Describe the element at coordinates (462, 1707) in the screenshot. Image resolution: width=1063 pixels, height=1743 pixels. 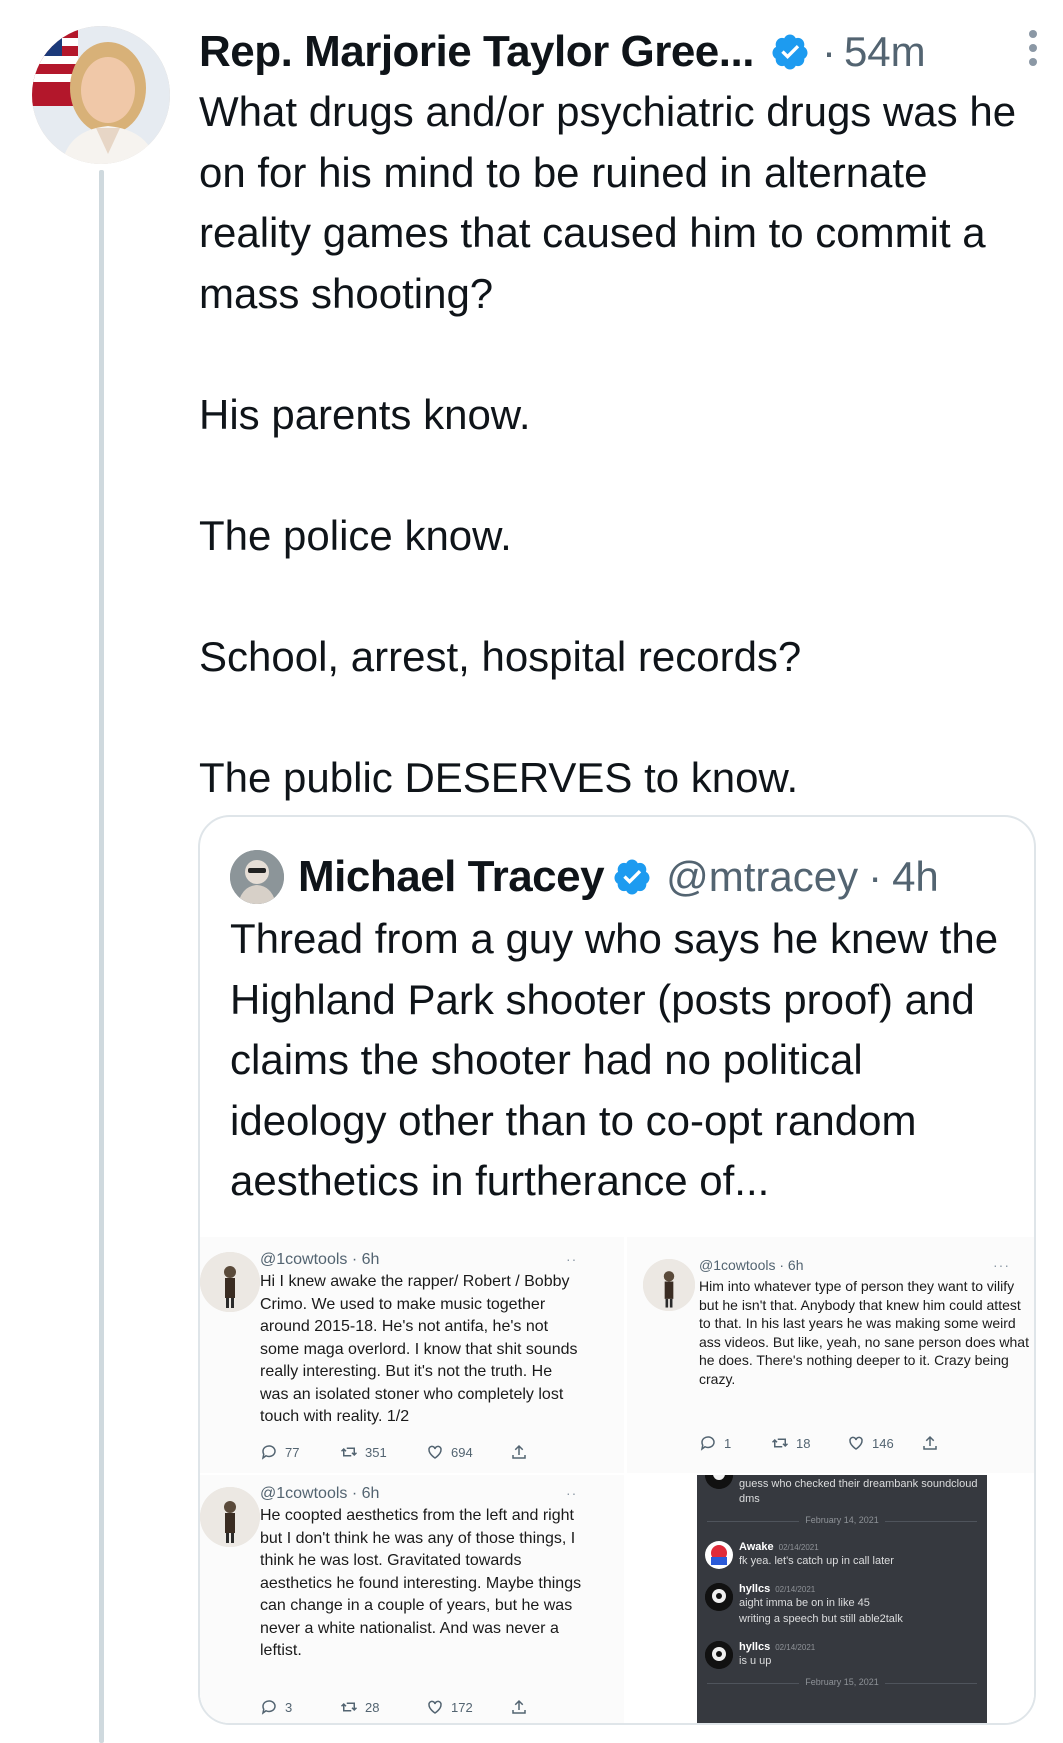
I see `like-count: 172` at that location.